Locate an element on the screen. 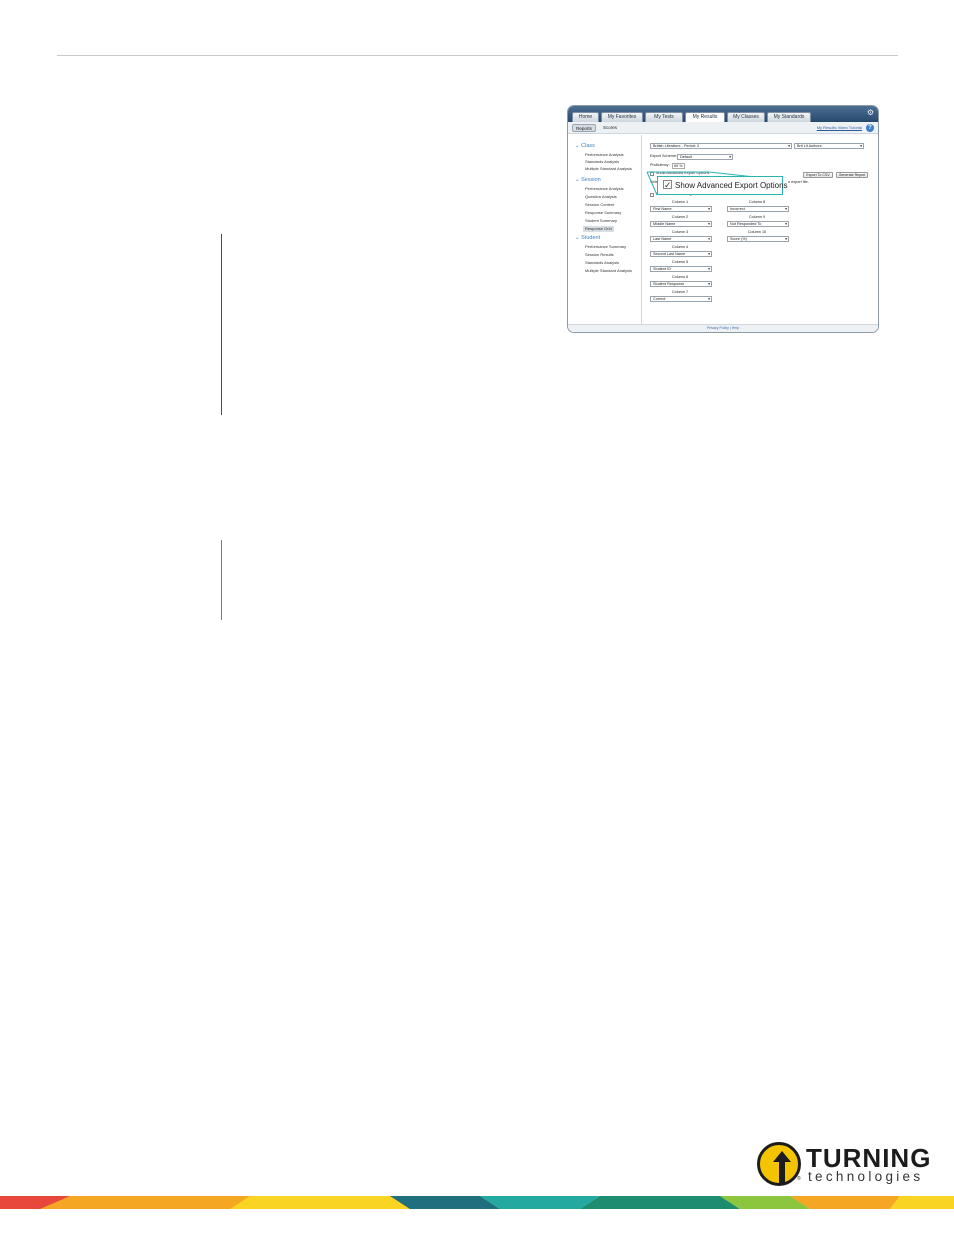  select-value: Incorrect is located at coordinates (737, 209).